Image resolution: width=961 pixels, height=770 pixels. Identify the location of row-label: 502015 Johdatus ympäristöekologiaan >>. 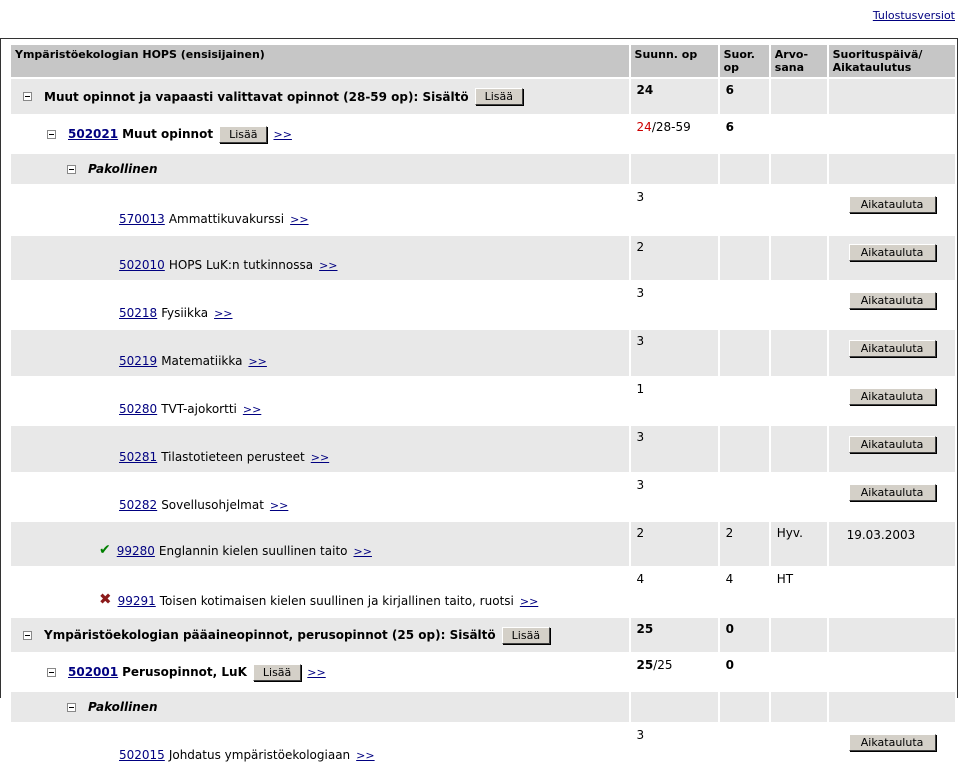
(320, 747).